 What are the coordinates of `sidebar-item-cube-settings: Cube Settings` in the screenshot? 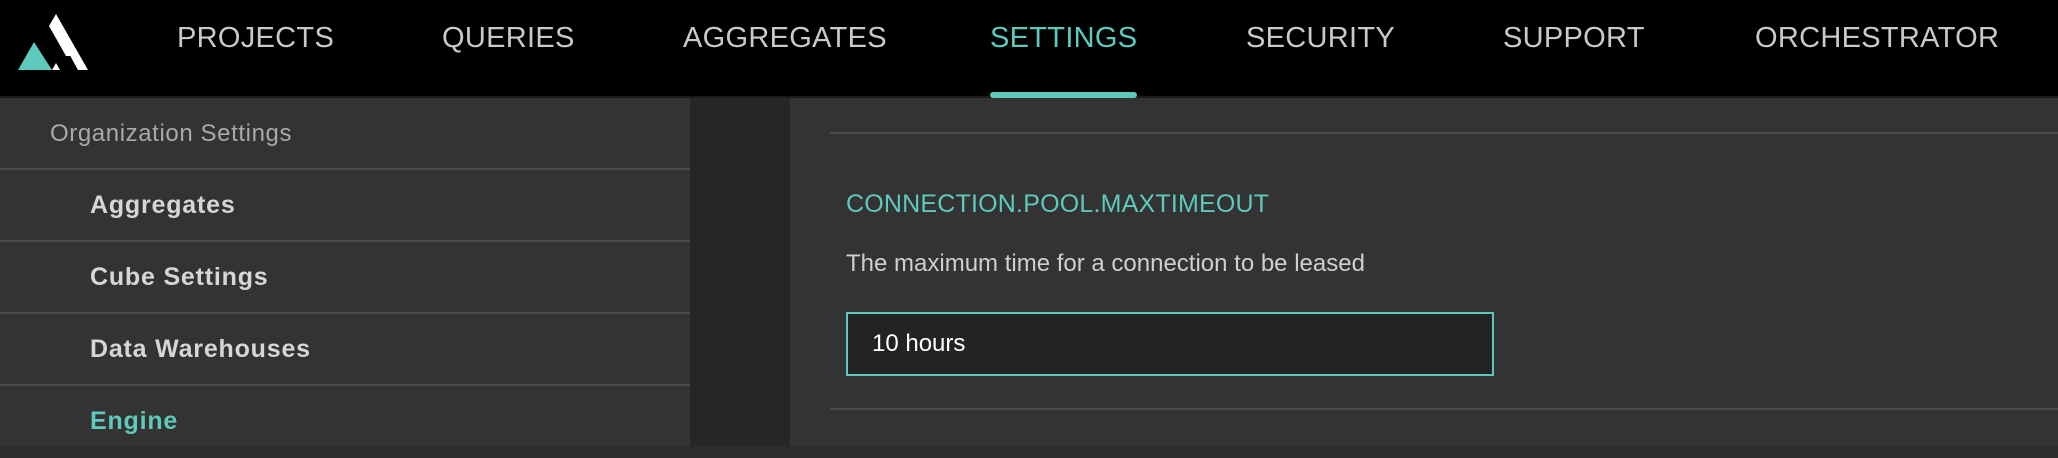 It's located at (345, 278).